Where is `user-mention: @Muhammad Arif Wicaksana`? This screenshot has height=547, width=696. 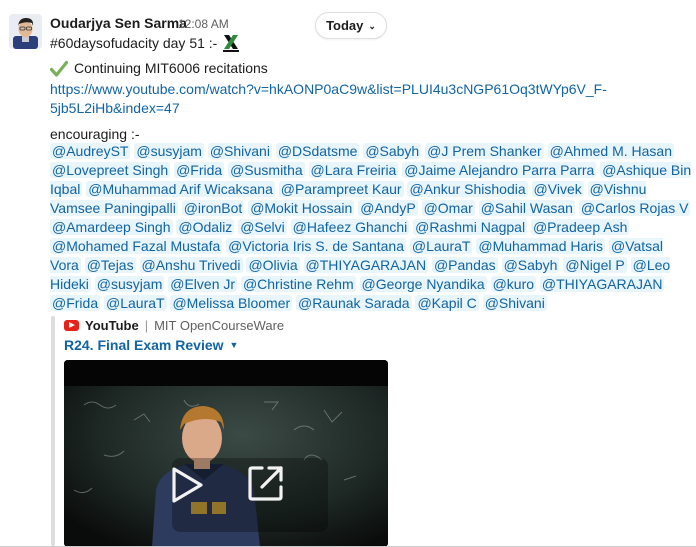 user-mention: @Muhammad Arif Wicaksana is located at coordinates (180, 189).